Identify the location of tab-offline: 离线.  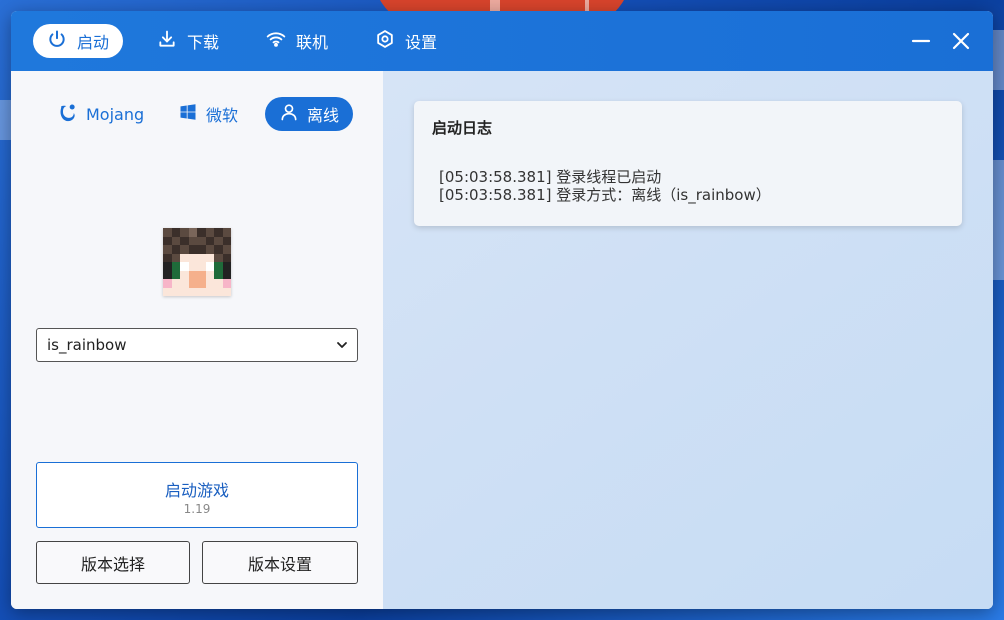
(309, 114).